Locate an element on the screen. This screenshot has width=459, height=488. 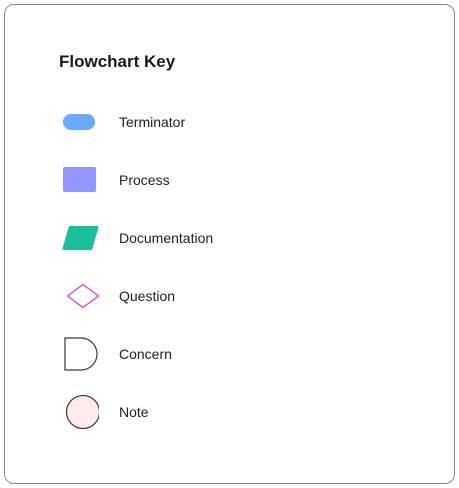
question-shape is located at coordinates (82, 296).